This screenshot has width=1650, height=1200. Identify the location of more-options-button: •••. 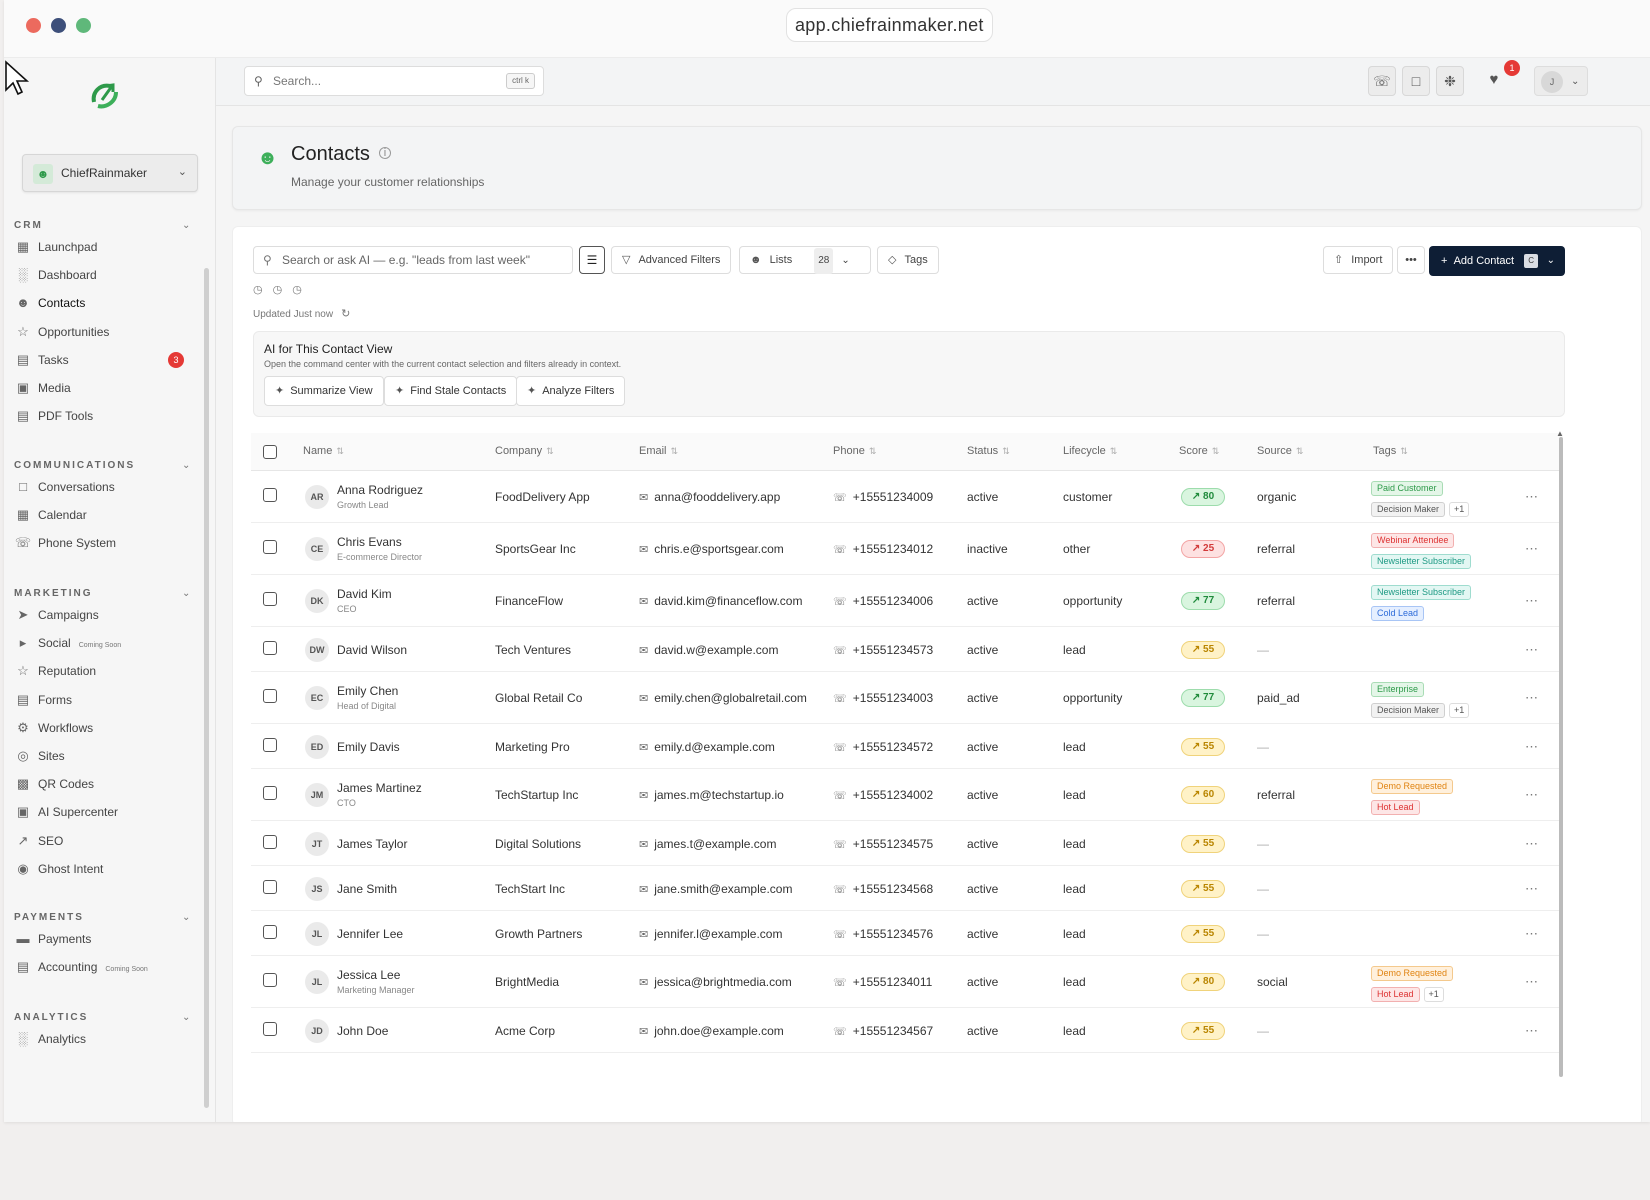
(1411, 260).